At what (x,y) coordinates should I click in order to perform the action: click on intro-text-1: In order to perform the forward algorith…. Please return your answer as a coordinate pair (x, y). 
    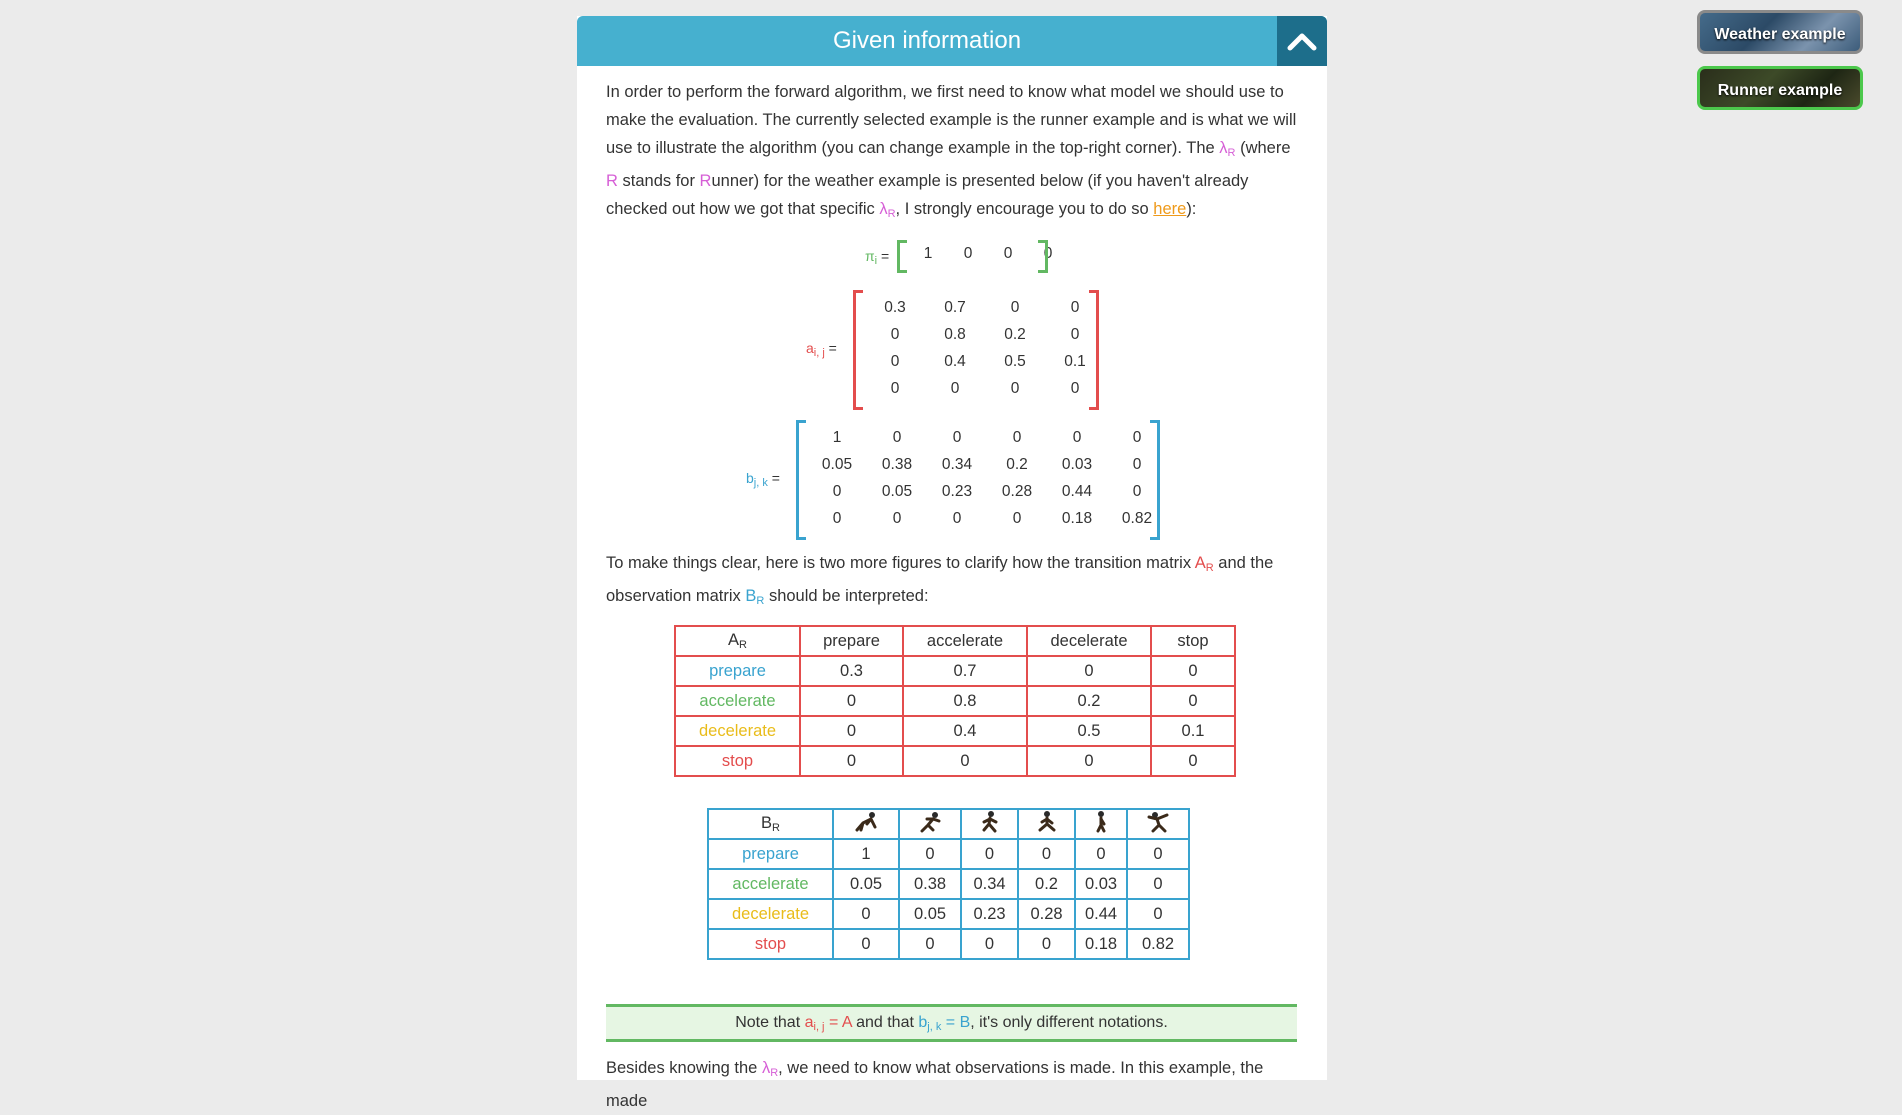
    Looking at the image, I should click on (951, 120).